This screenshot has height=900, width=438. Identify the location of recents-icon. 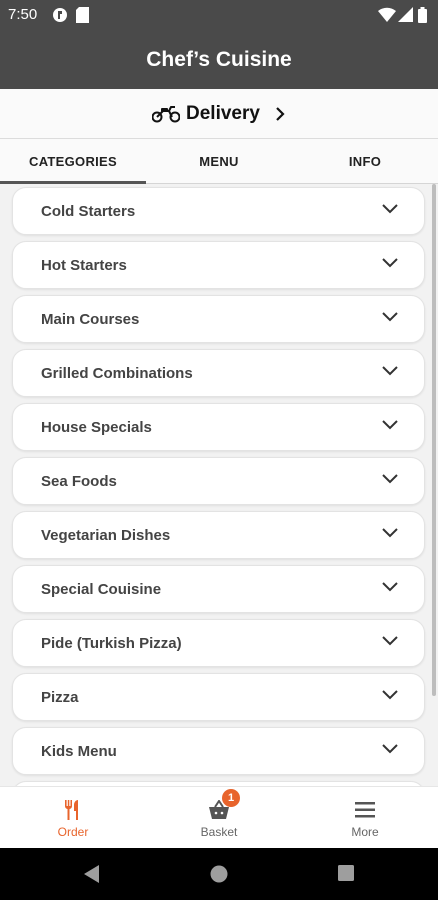
(346, 875).